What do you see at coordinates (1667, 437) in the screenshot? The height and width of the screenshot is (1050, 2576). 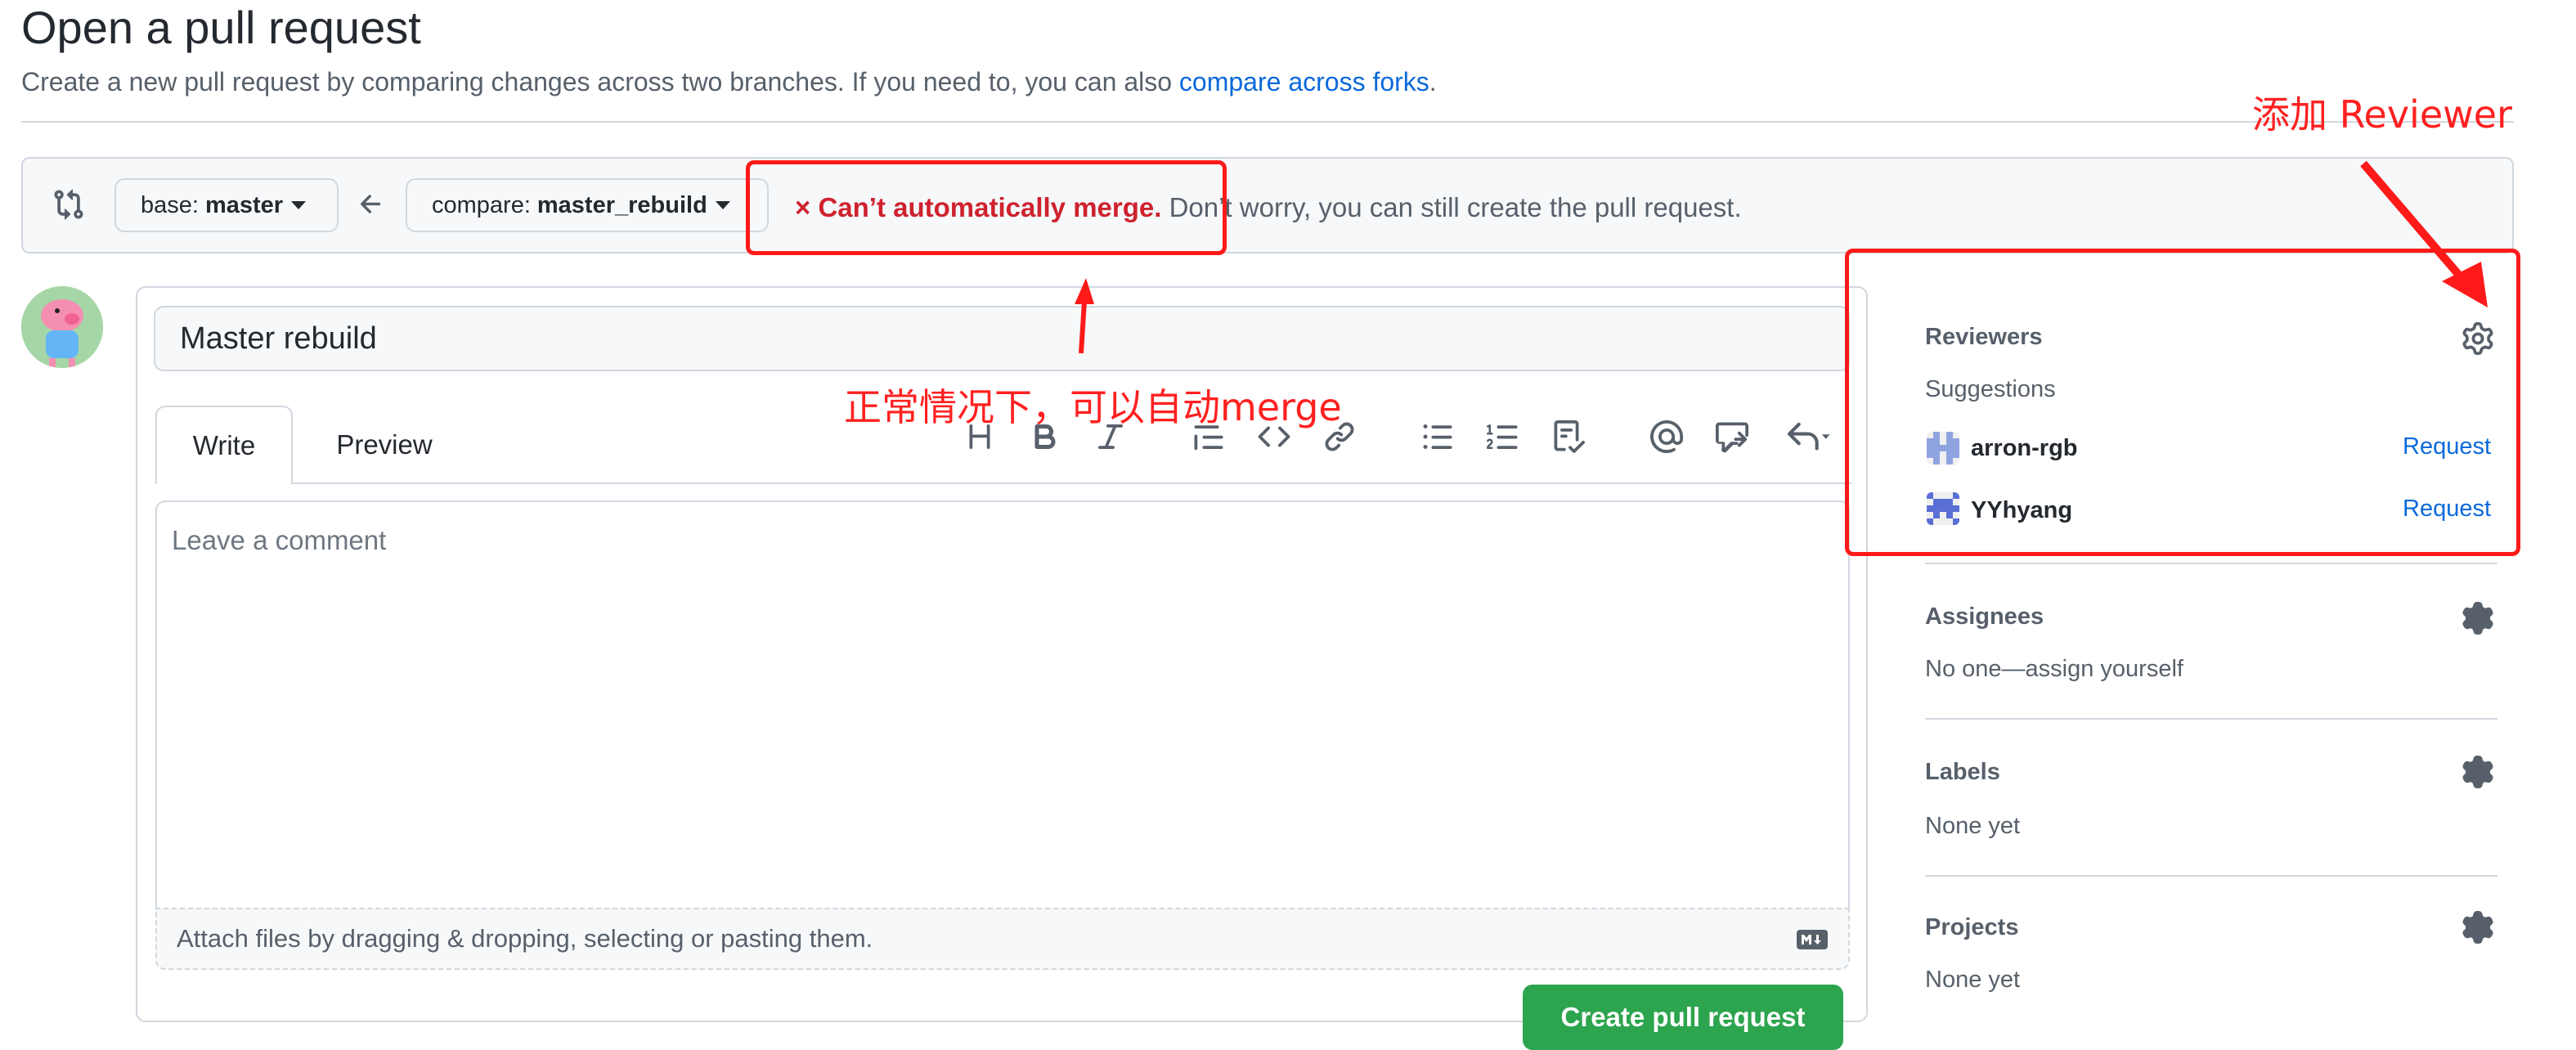 I see `mention-icon` at bounding box center [1667, 437].